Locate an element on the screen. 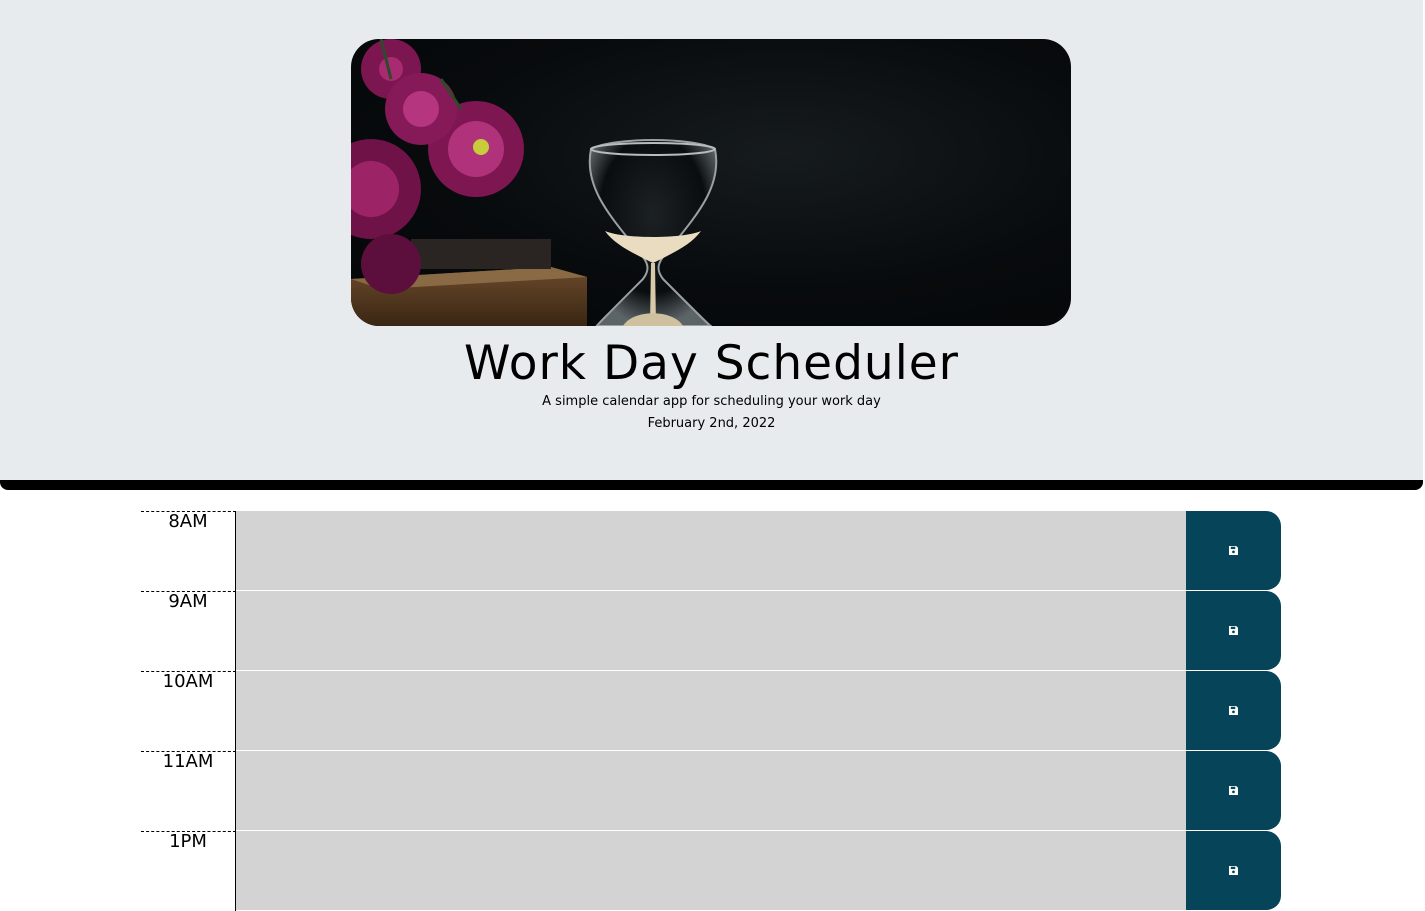 The height and width of the screenshot is (911, 1425). time-block-row: 9AM is located at coordinates (711, 631).